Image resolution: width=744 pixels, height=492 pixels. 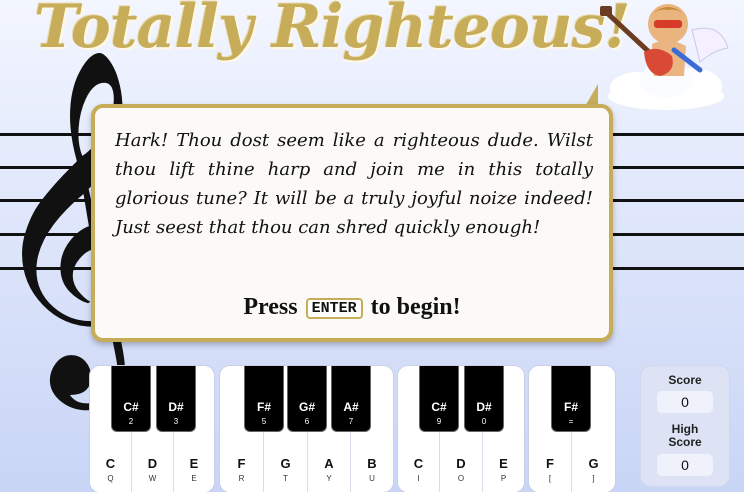 I want to click on key-shortcut-label: P, so click(x=503, y=478).